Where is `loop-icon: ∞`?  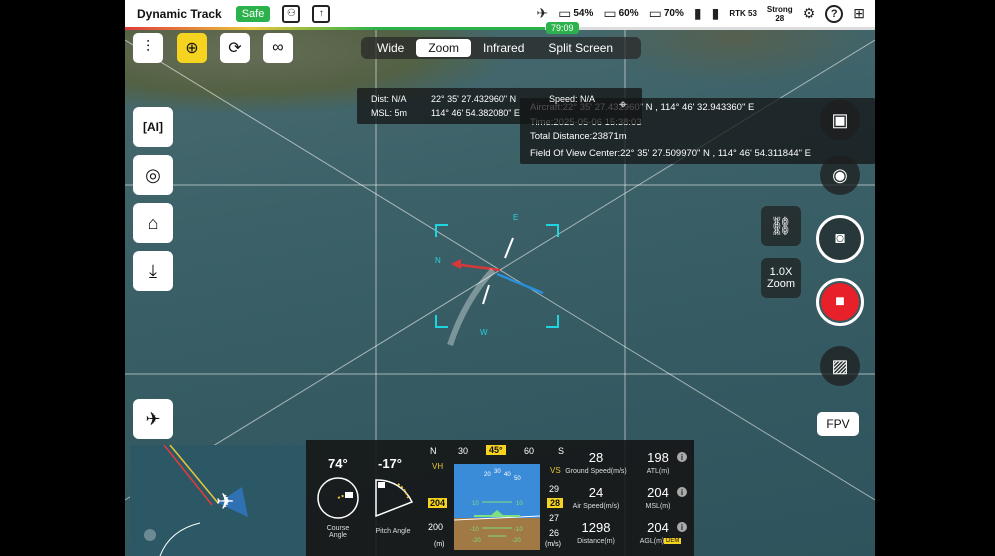
loop-icon: ∞ is located at coordinates (278, 48).